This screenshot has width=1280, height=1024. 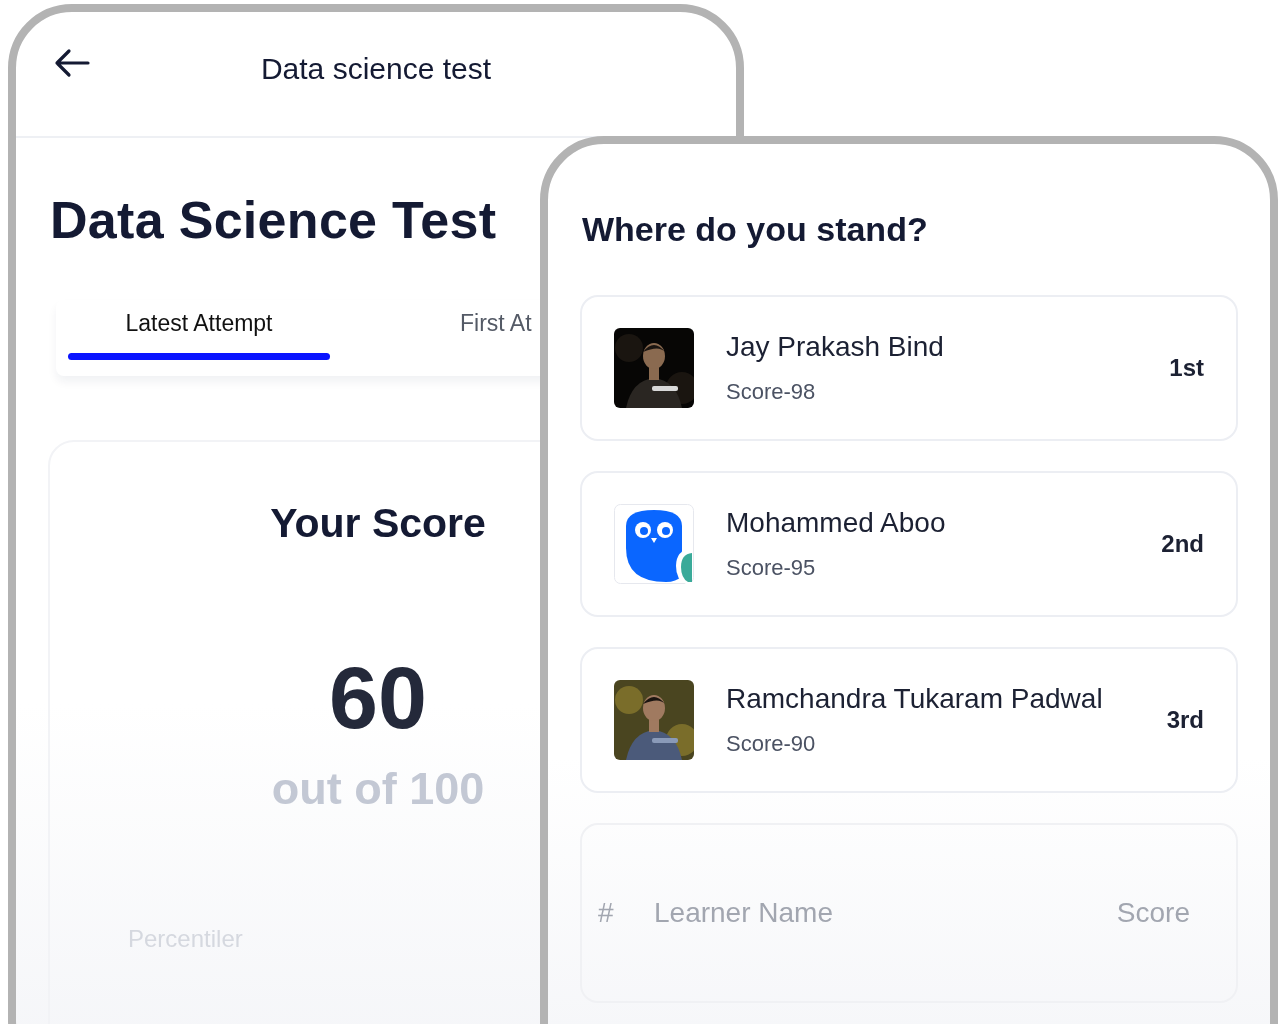 I want to click on score-value: 60, so click(x=378, y=698).